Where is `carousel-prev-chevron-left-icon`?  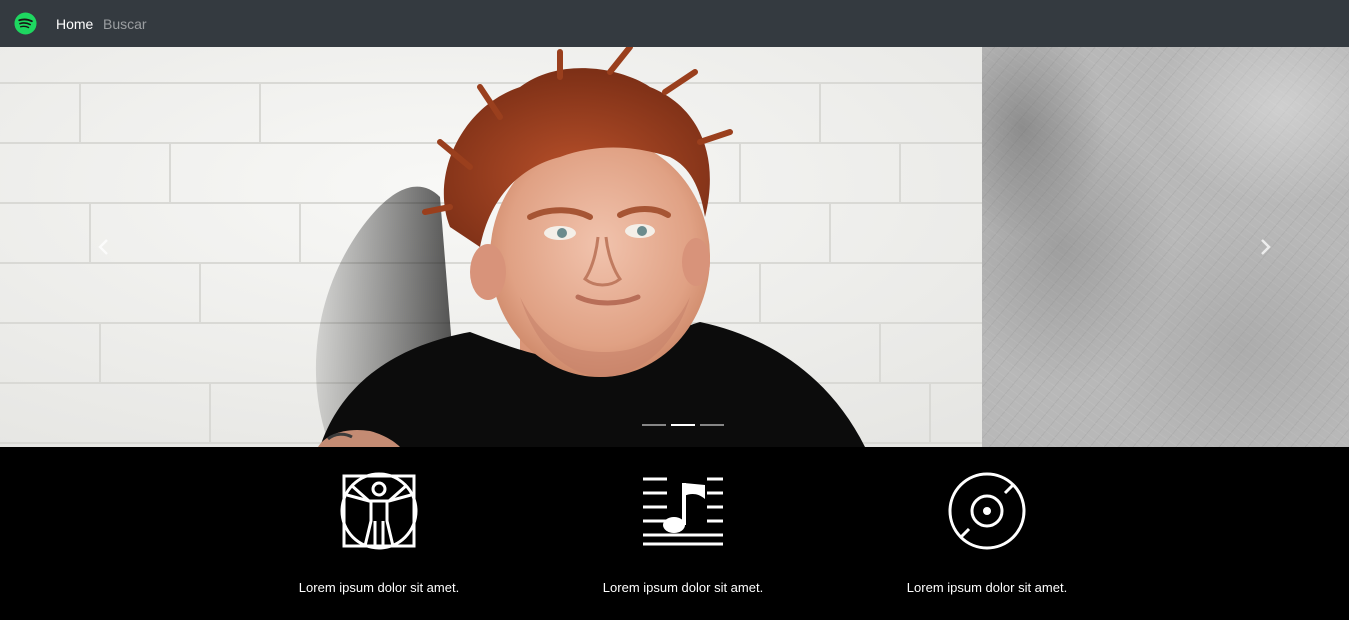
carousel-prev-chevron-left-icon is located at coordinates (104, 247).